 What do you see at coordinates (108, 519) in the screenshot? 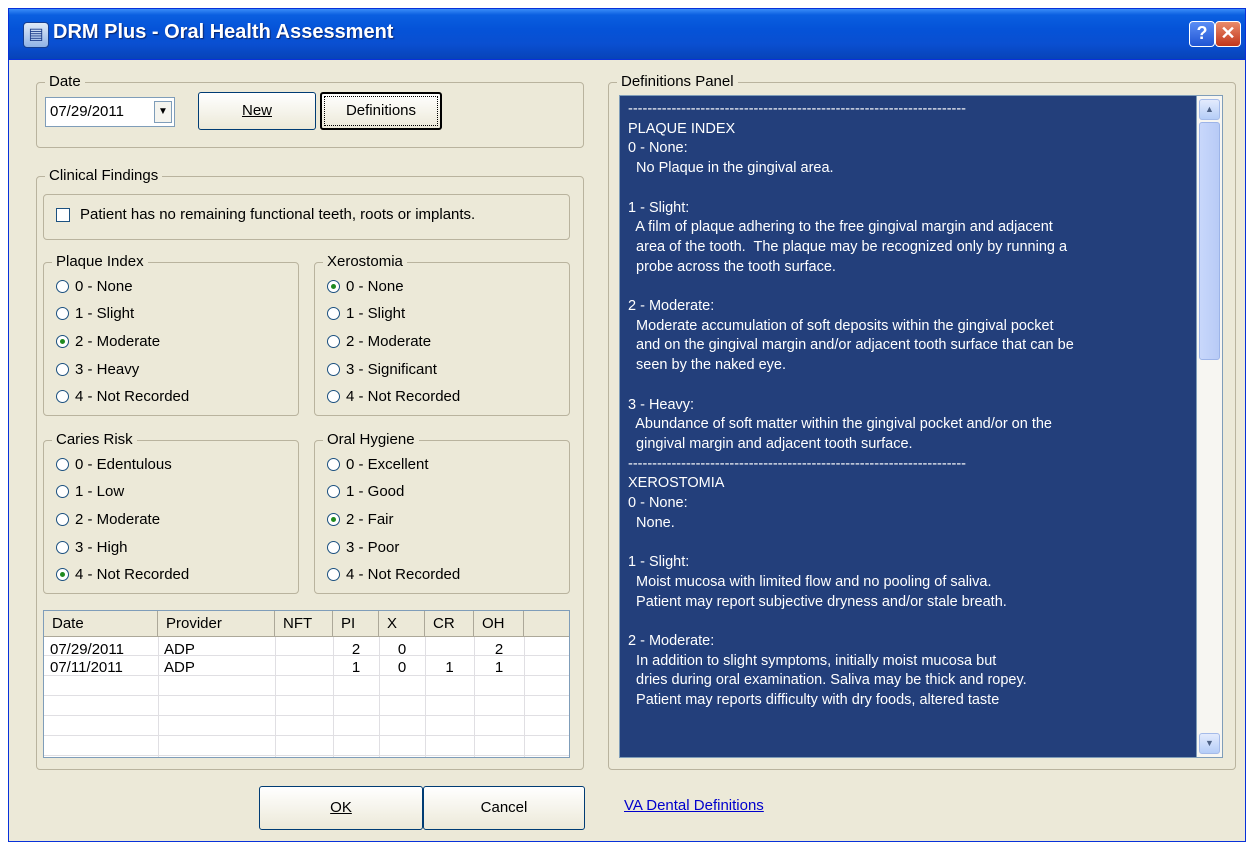
I see `caries-option-2: 2 - Moderate` at bounding box center [108, 519].